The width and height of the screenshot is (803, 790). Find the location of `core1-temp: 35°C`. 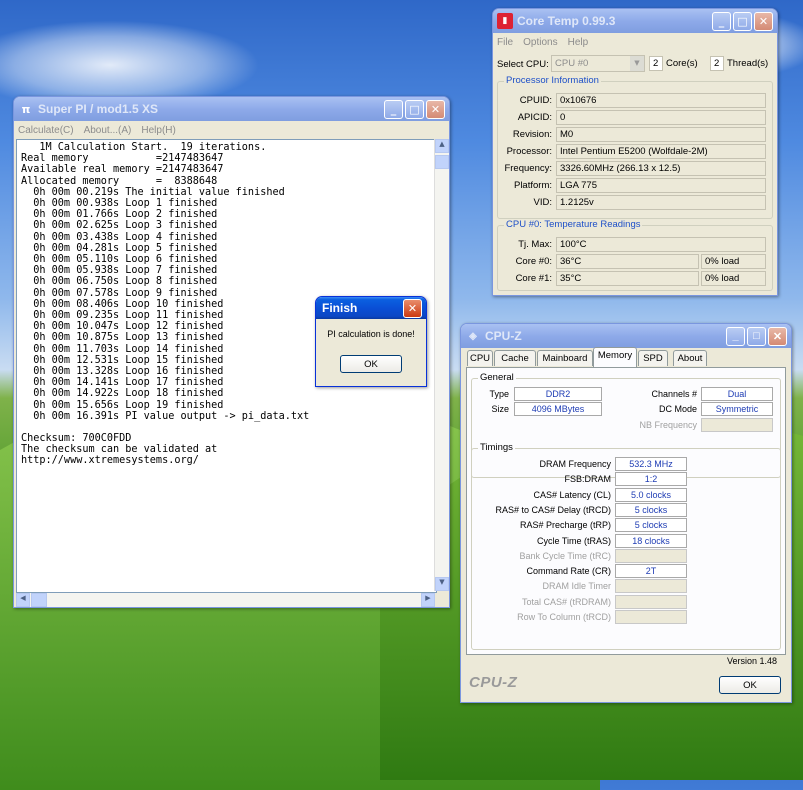

core1-temp: 35°C is located at coordinates (627, 278).